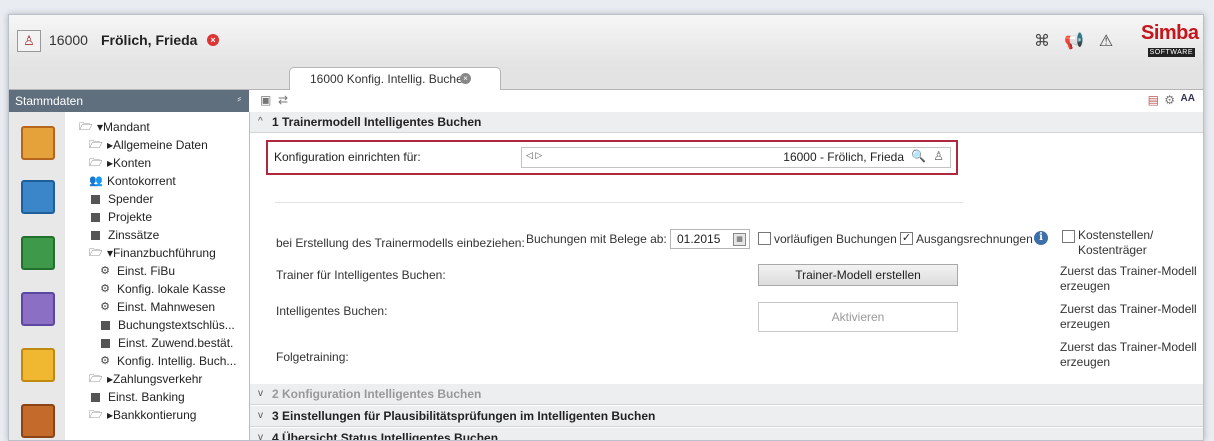 This screenshot has height=441, width=1214. Describe the element at coordinates (260, 121) in the screenshot. I see `chevron-up-icon: ^` at that location.